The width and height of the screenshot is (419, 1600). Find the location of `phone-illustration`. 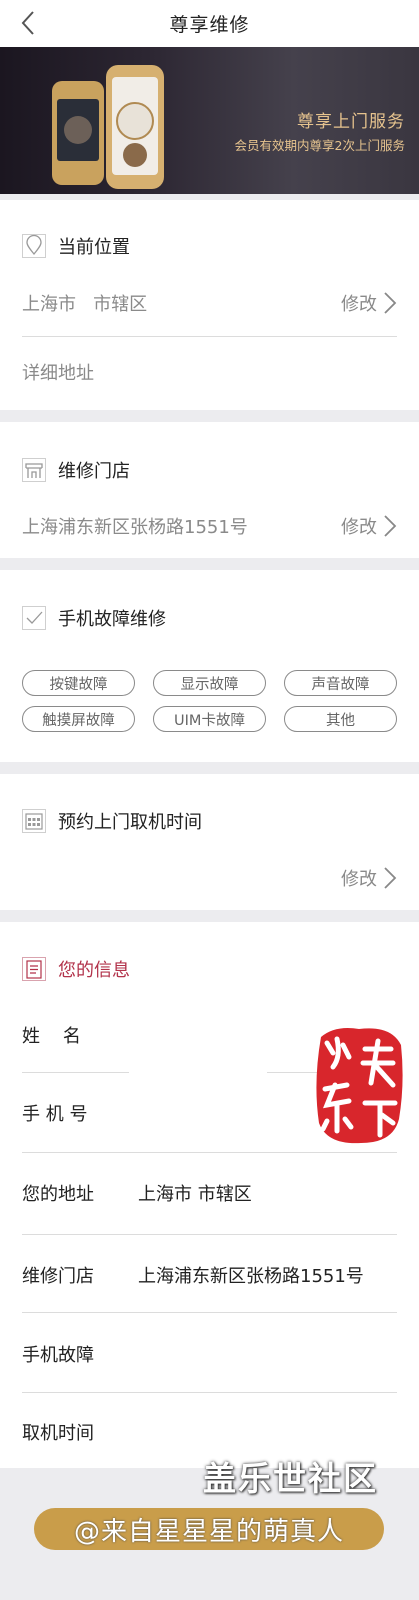

phone-illustration is located at coordinates (108, 127).